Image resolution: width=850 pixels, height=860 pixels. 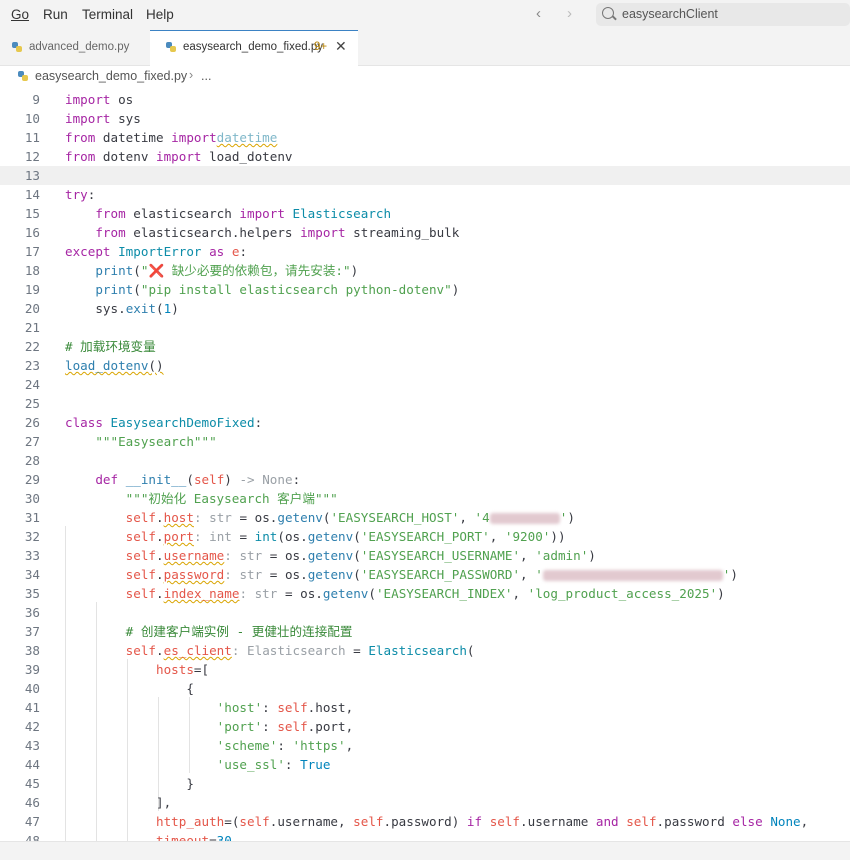 What do you see at coordinates (425, 745) in the screenshot?
I see `code-line: 43 'scheme': 'https',` at bounding box center [425, 745].